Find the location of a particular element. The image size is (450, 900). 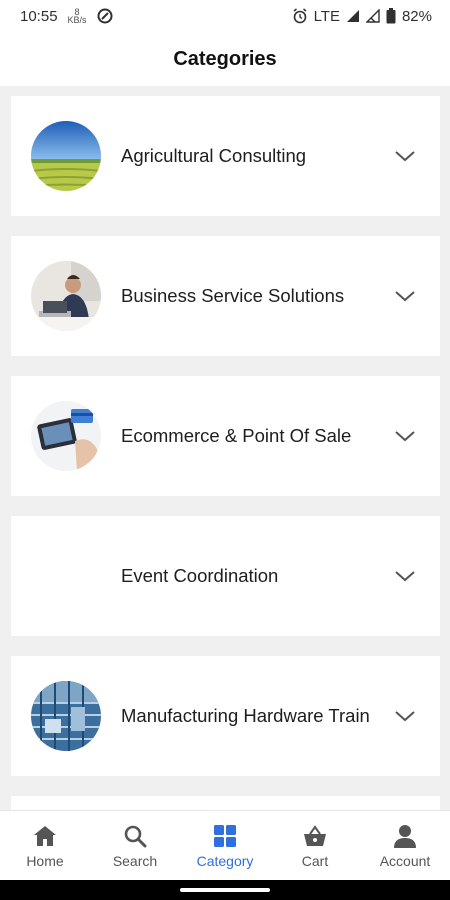

page-title: Categories is located at coordinates (225, 58).